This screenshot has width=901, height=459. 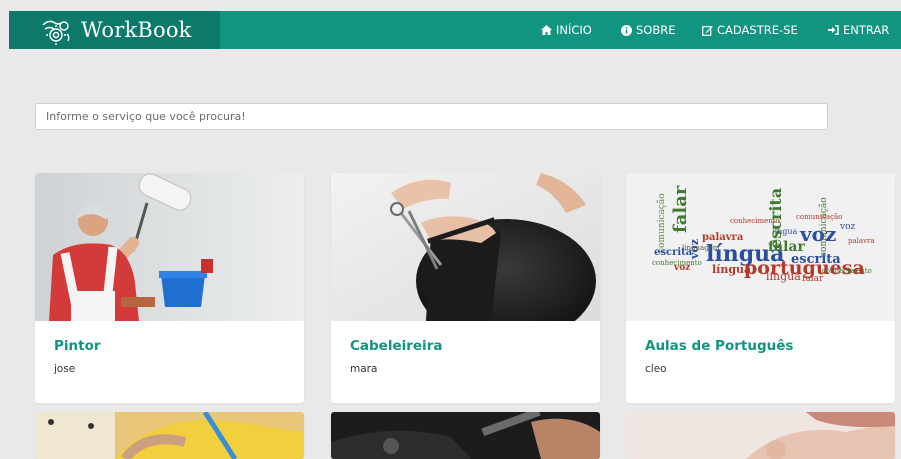 I want to click on brand-name: WorkBook, so click(x=136, y=30).